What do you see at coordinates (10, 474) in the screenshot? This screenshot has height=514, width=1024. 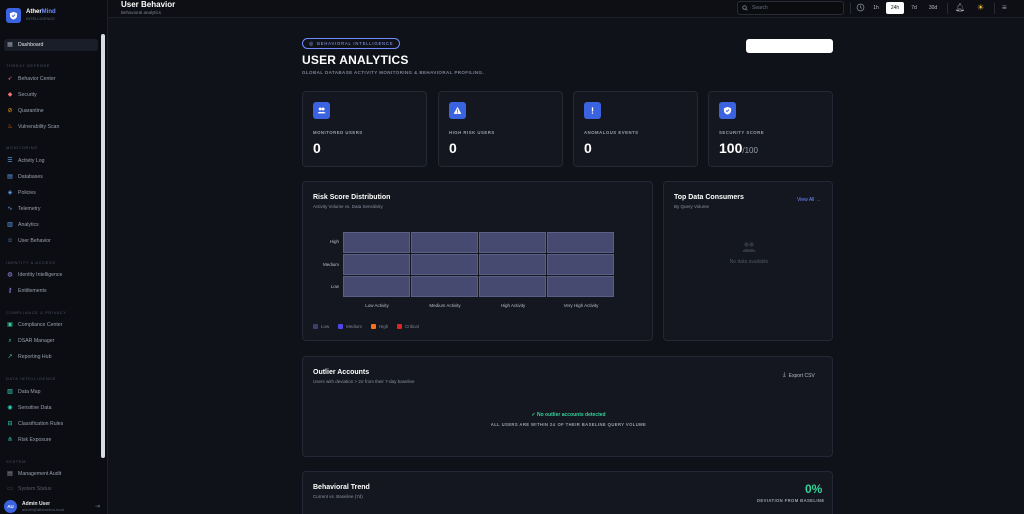 I see `clipboard-icon: ▤` at bounding box center [10, 474].